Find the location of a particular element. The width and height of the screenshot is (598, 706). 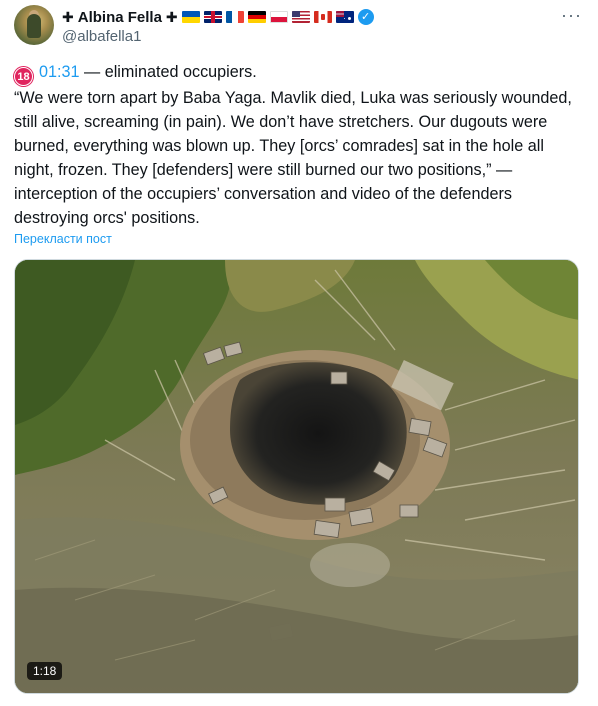

tweet-header: ✚ Albina Fella ✚ ✓ @albafella1 ··· is located at coordinates (299, 26).